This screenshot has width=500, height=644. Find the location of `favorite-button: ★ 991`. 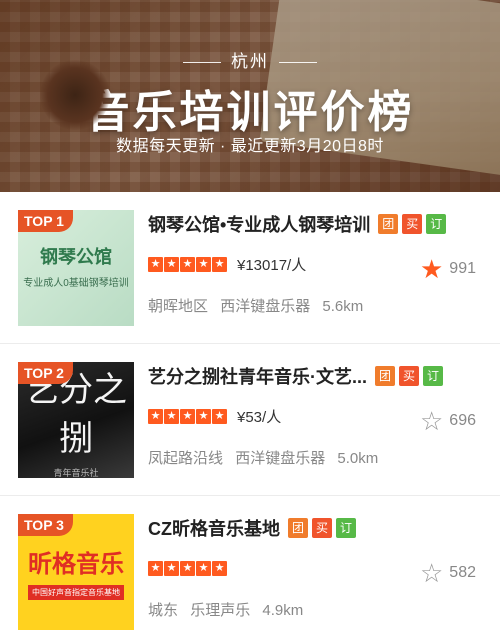

favorite-button: ★ 991 is located at coordinates (448, 269).